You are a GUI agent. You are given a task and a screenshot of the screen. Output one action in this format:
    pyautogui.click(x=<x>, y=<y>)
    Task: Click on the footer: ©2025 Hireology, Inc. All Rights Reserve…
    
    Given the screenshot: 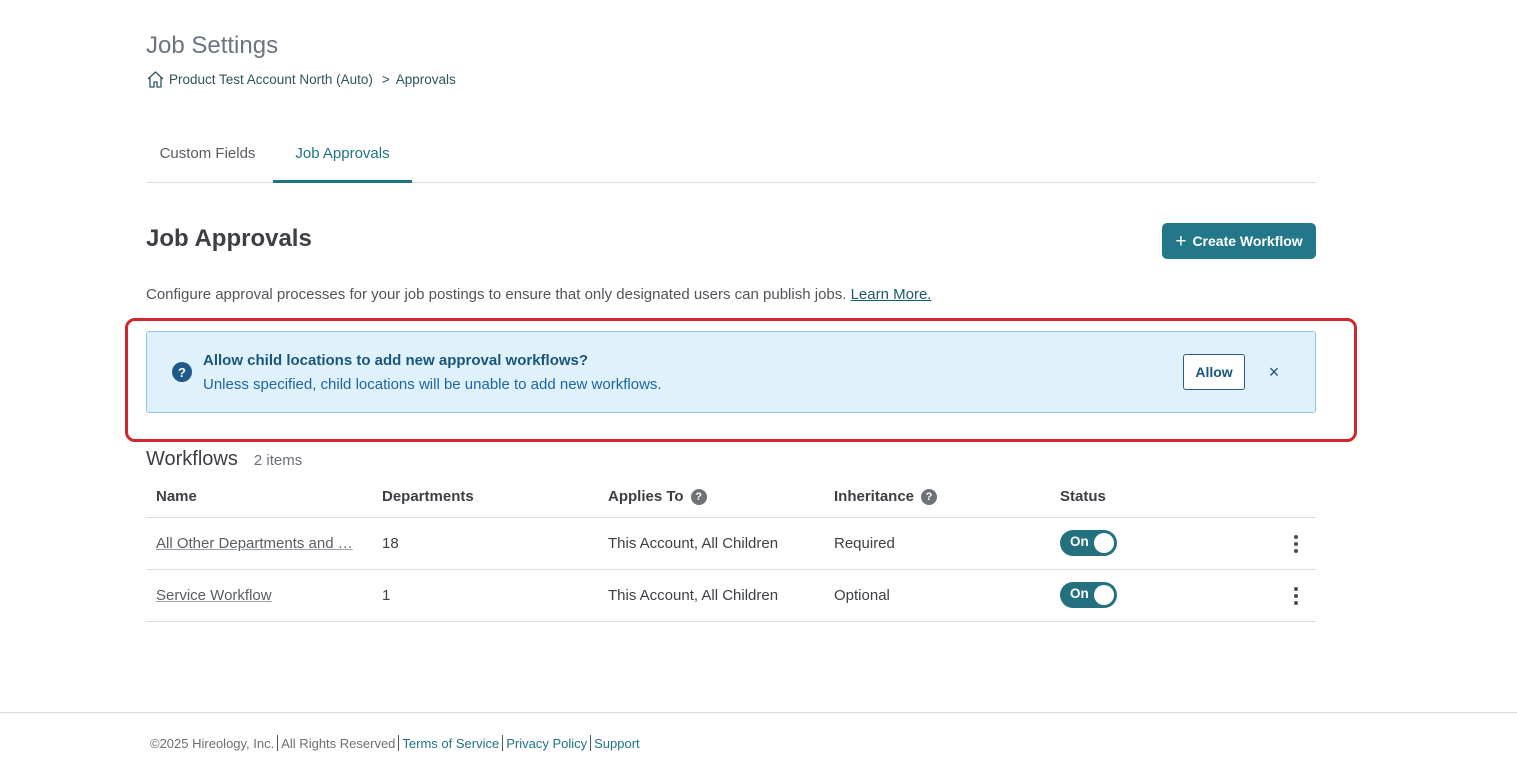 What is the action you would take?
    pyautogui.click(x=758, y=741)
    